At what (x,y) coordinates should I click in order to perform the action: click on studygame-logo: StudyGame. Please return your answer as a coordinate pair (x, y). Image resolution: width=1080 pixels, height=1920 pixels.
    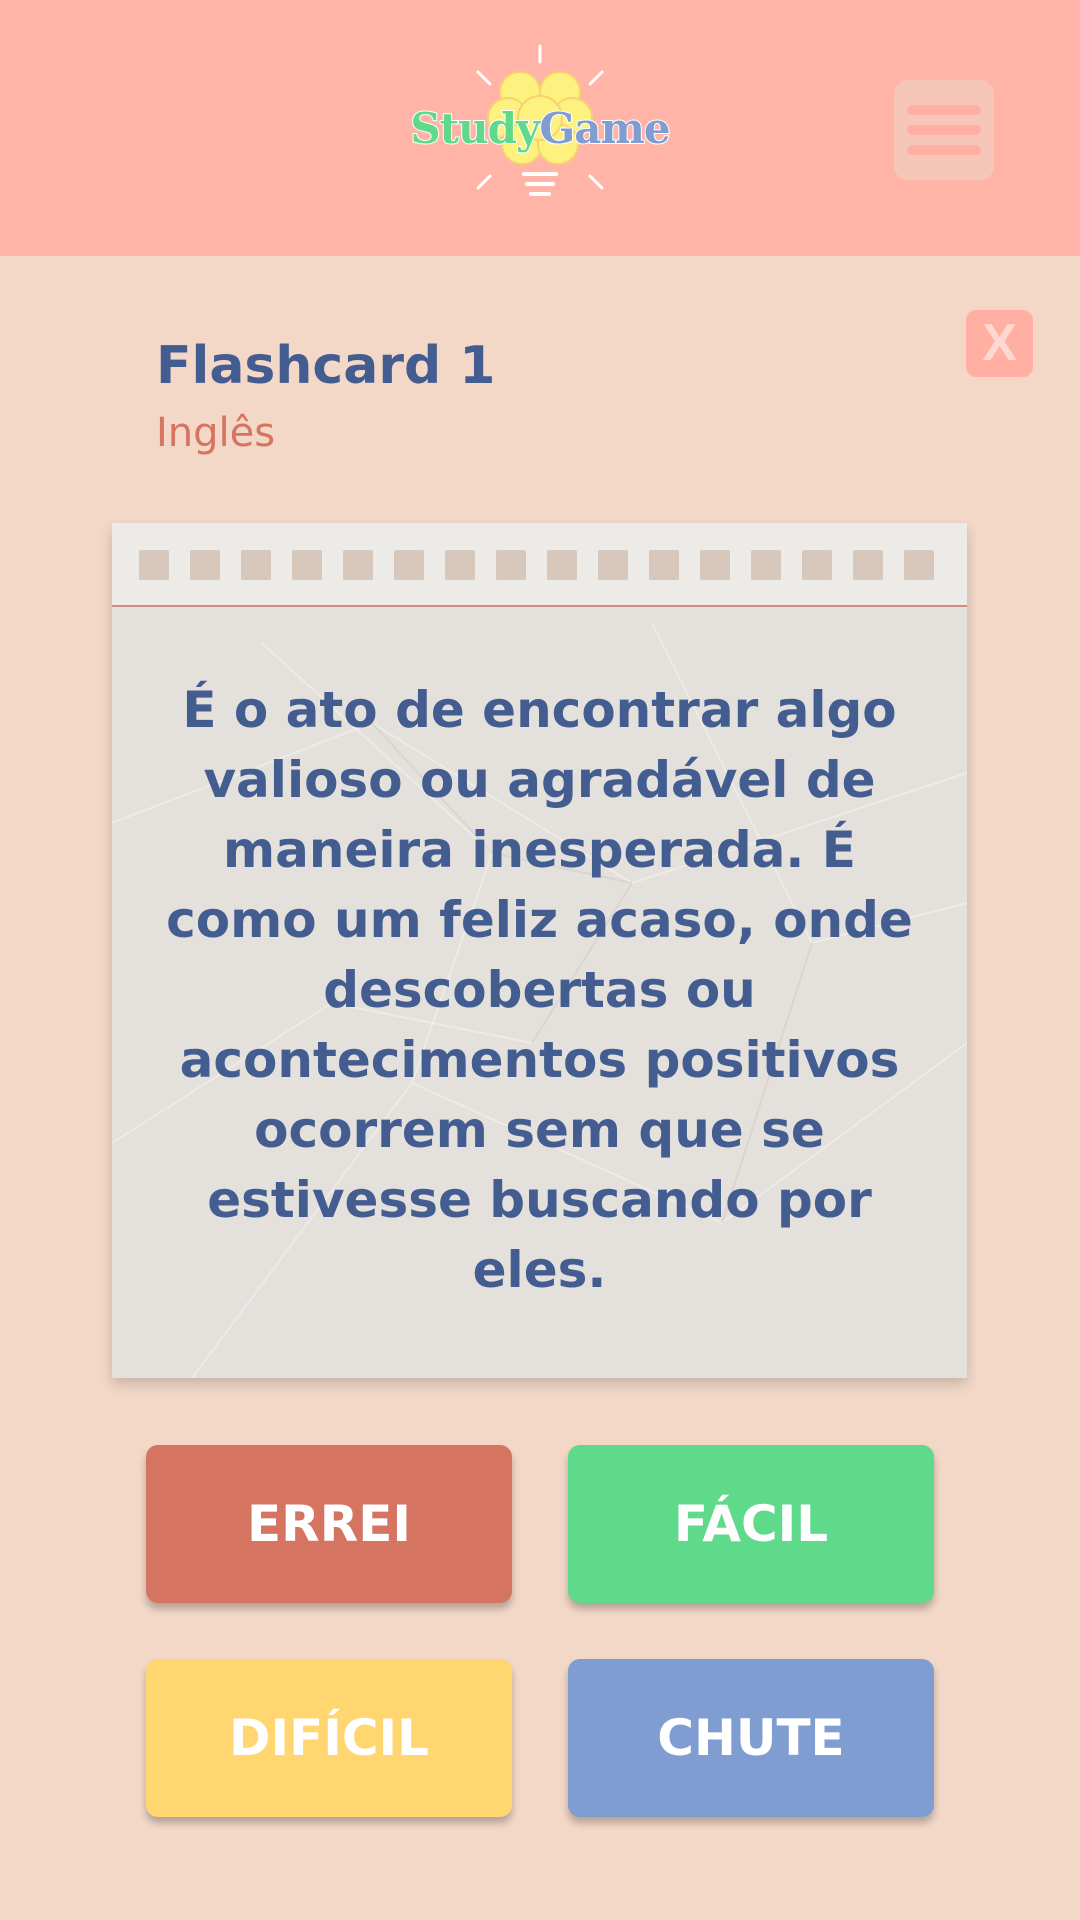
    Looking at the image, I should click on (540, 130).